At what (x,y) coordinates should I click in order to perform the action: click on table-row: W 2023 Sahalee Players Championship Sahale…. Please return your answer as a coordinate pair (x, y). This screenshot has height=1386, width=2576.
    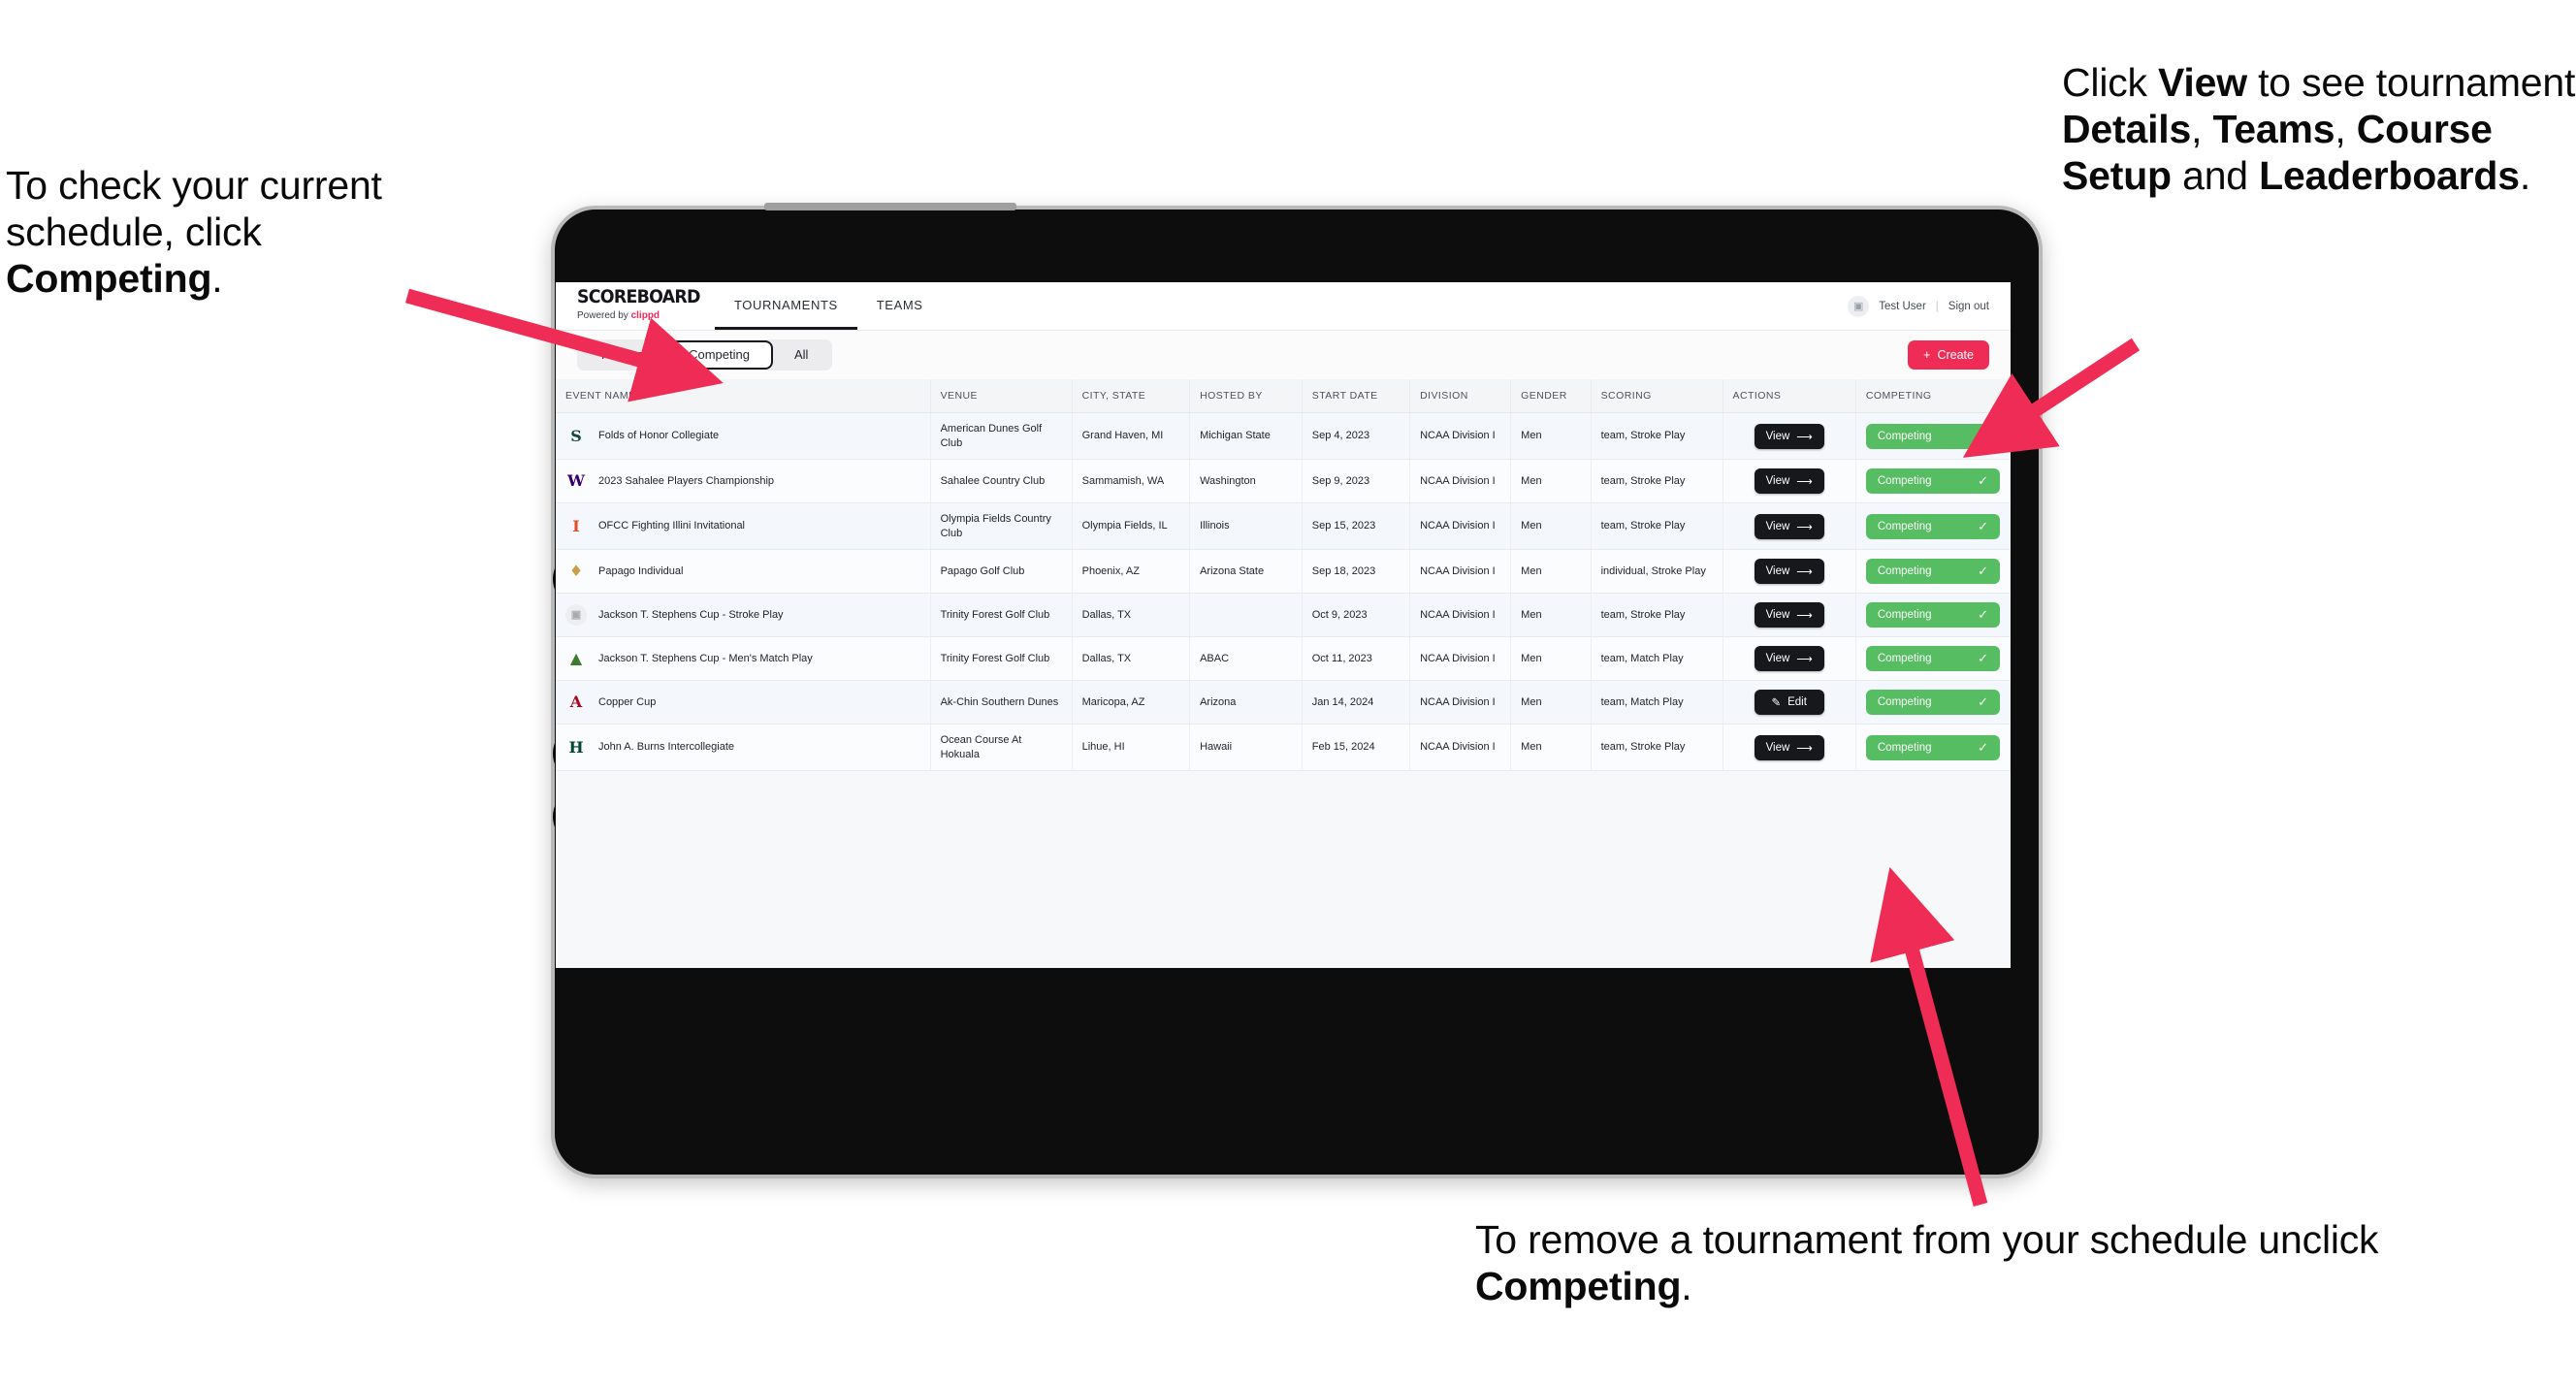
    Looking at the image, I should click on (1283, 481).